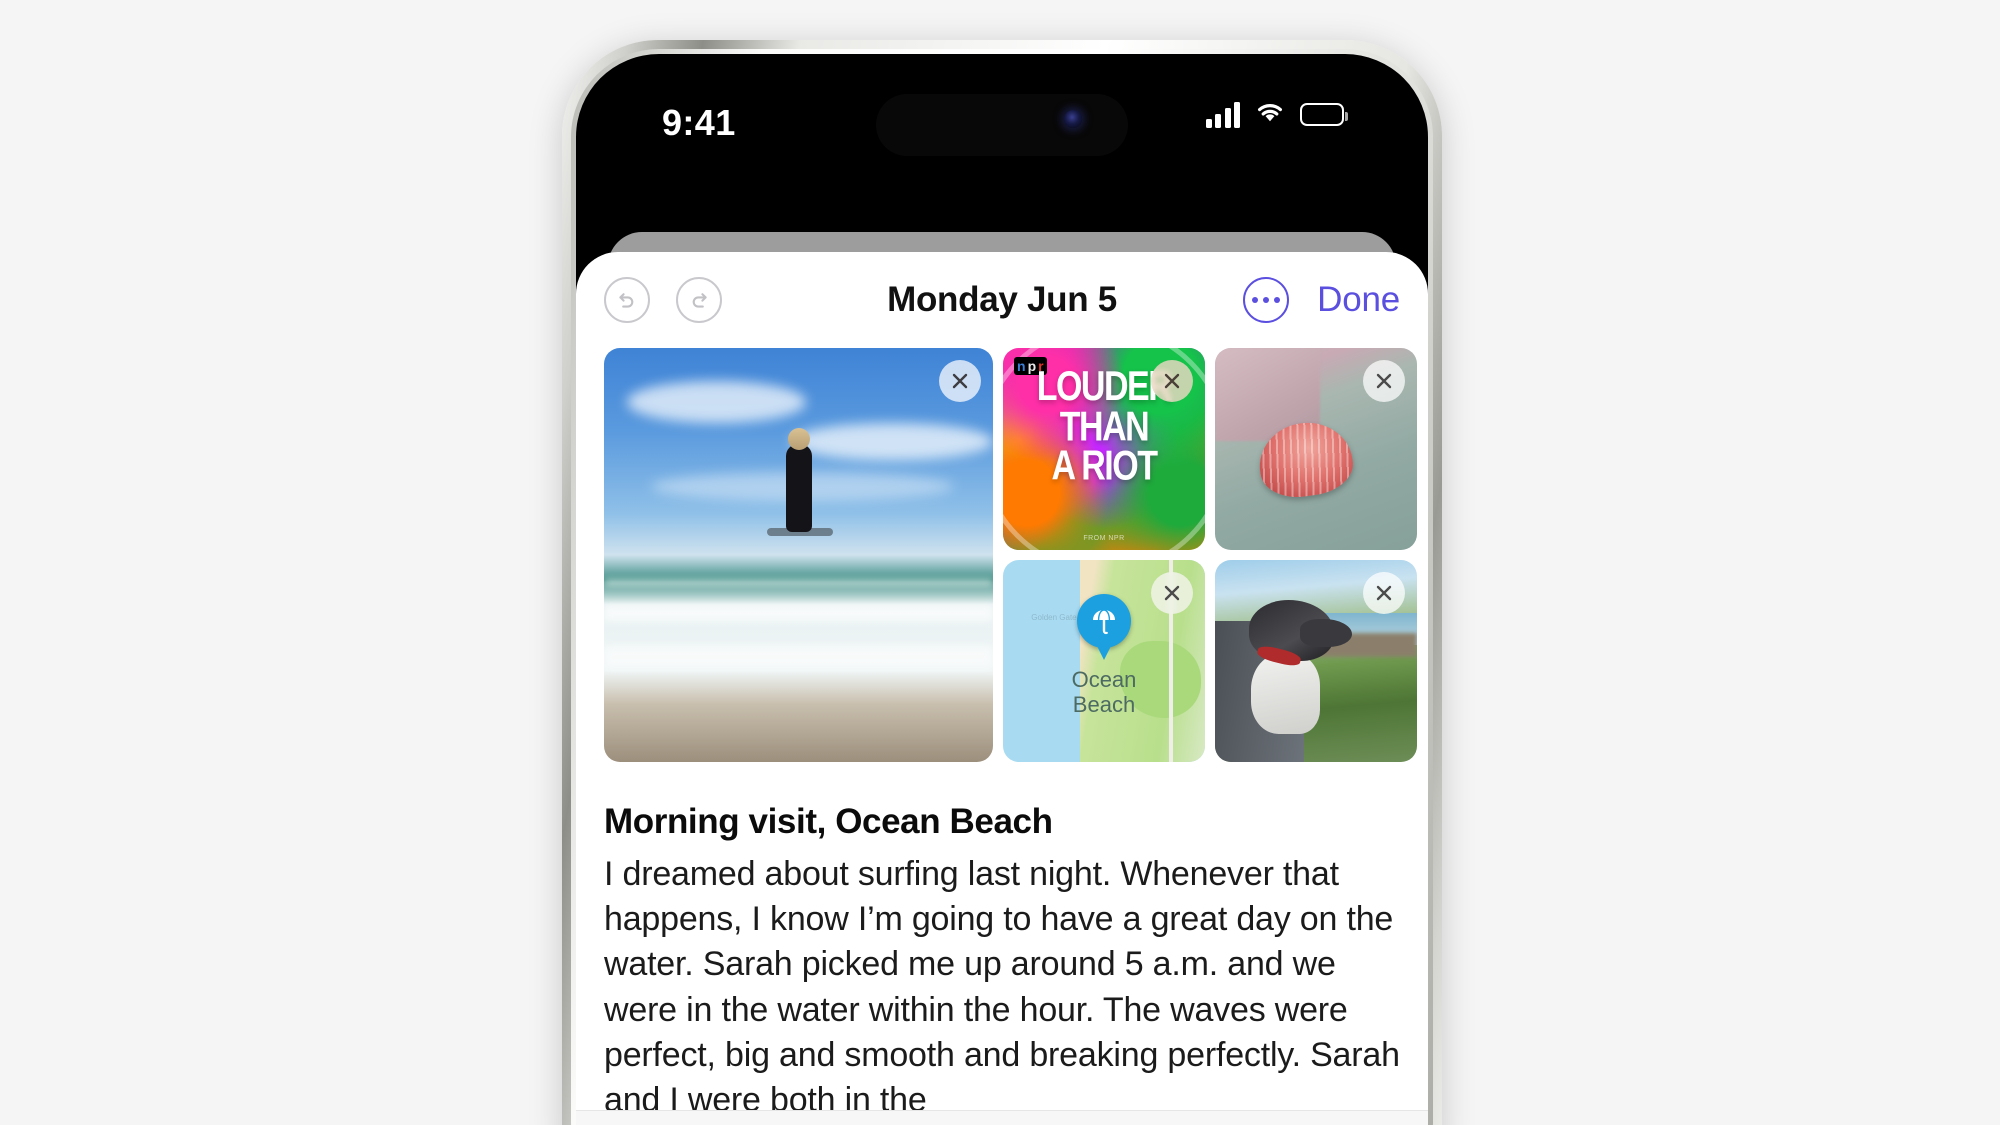  Describe the element at coordinates (1266, 300) in the screenshot. I see `ellipsis-circle-icon` at that location.